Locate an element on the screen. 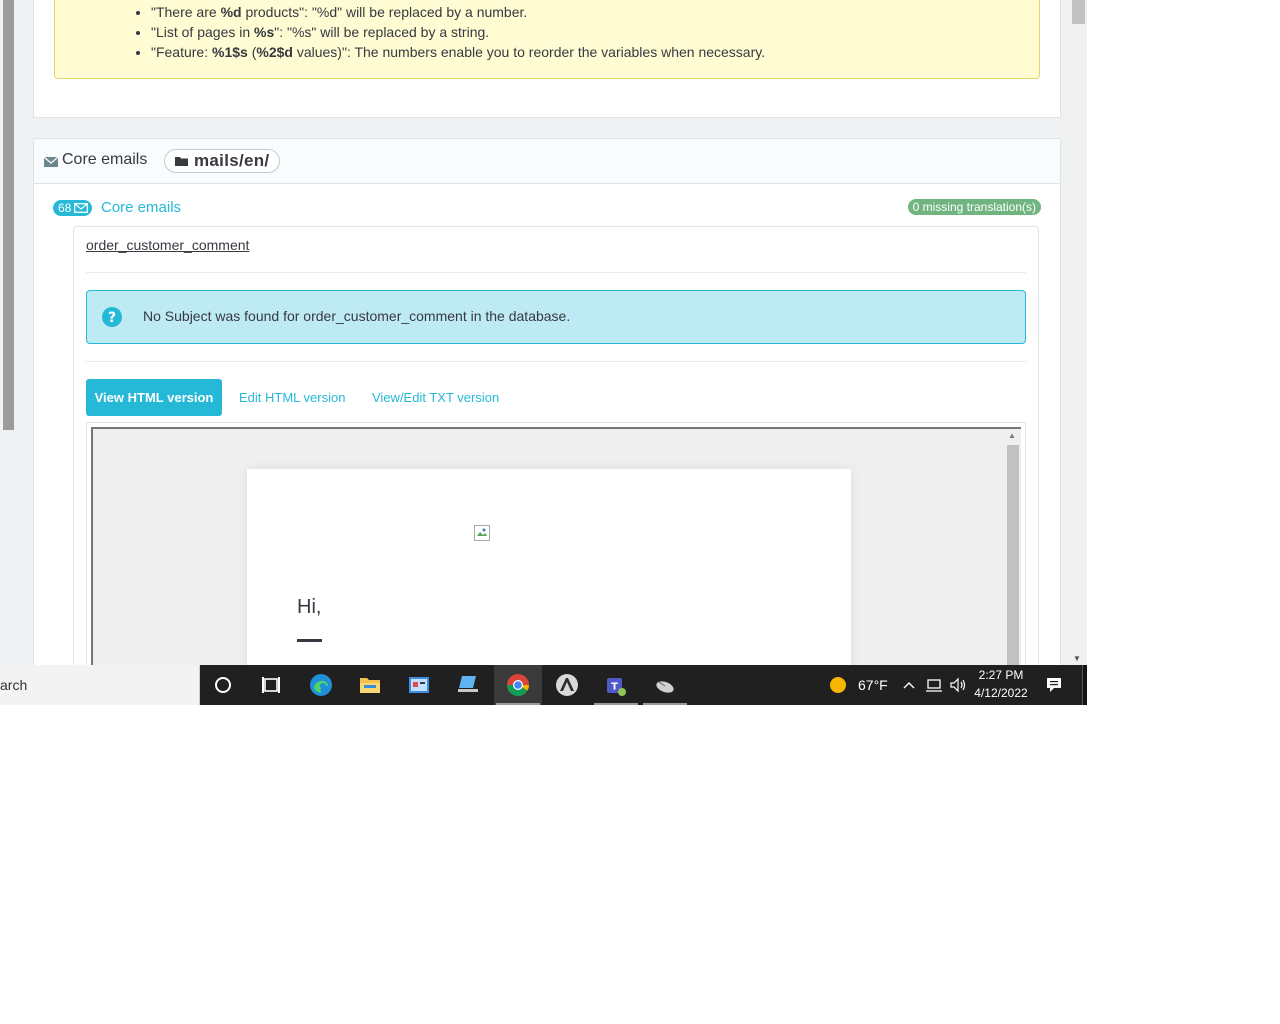 This screenshot has width=1280, height=1024. control-panel-icon is located at coordinates (419, 685).